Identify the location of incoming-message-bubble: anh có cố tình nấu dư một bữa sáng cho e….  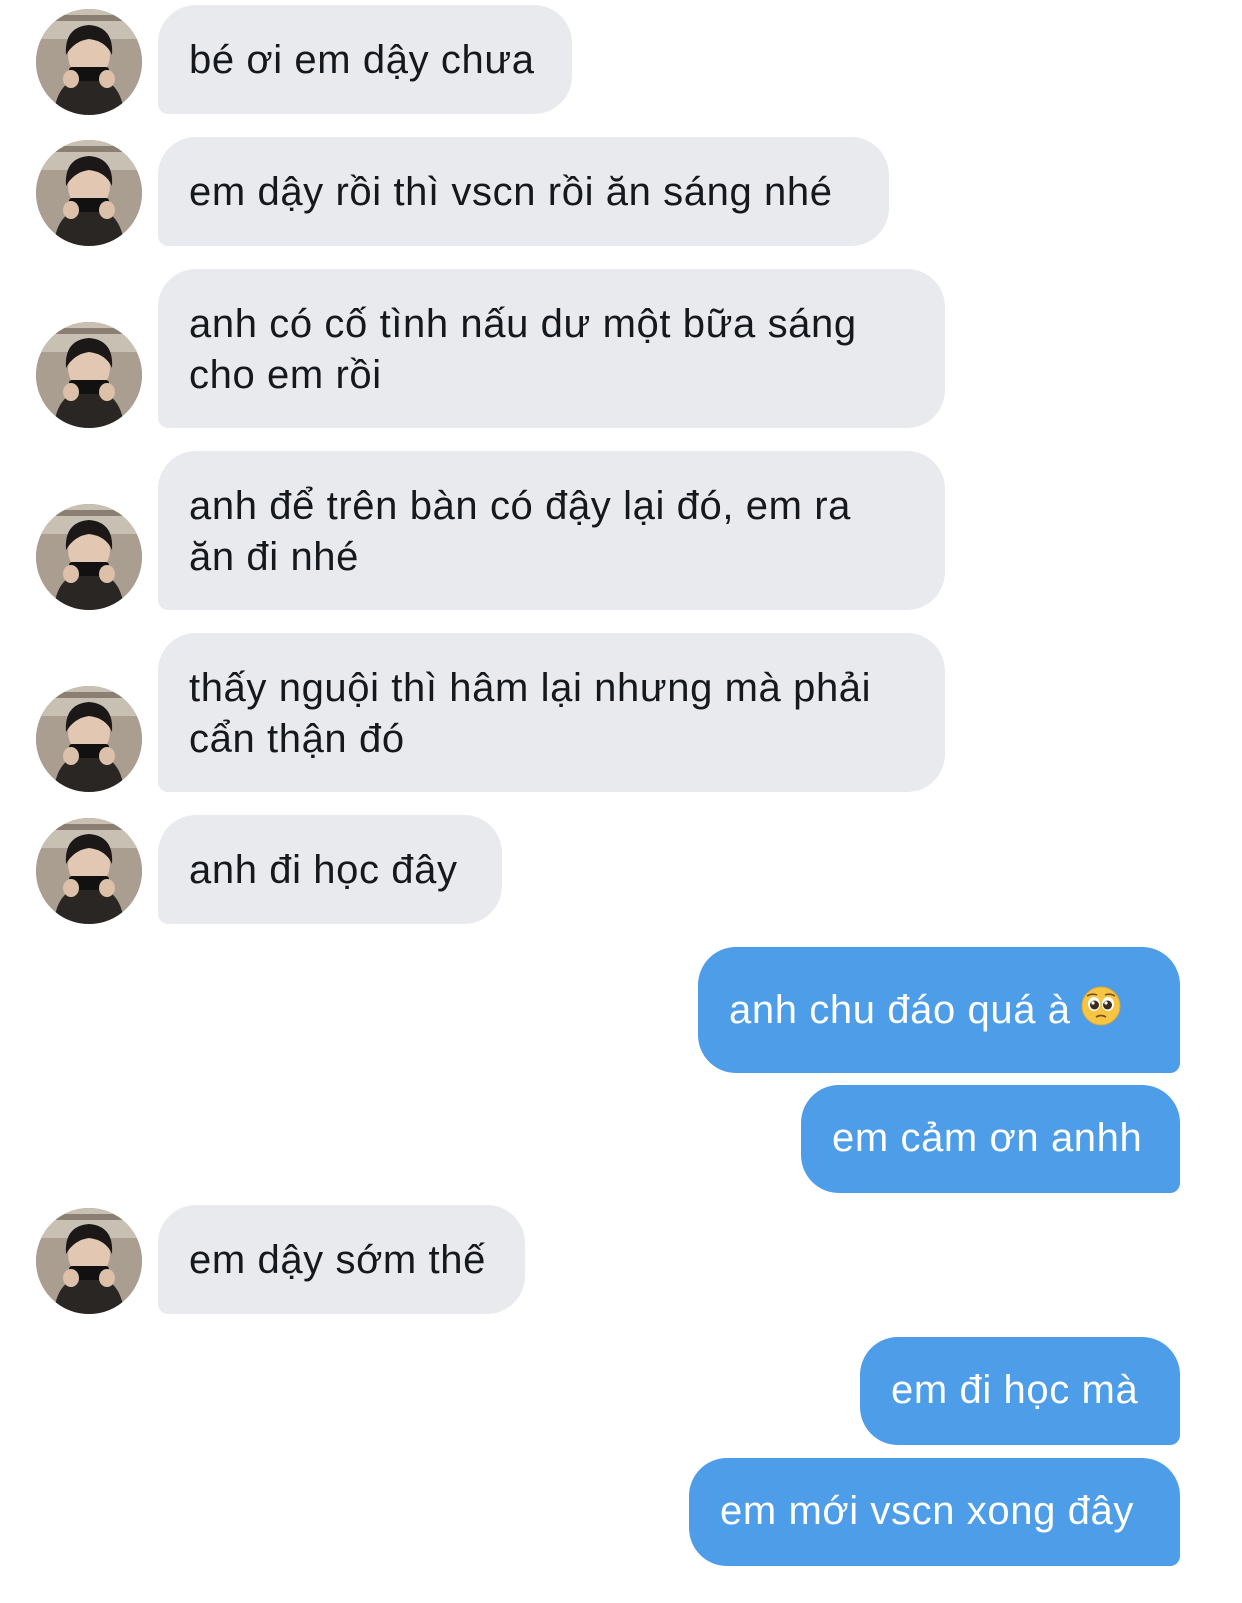
(551, 348).